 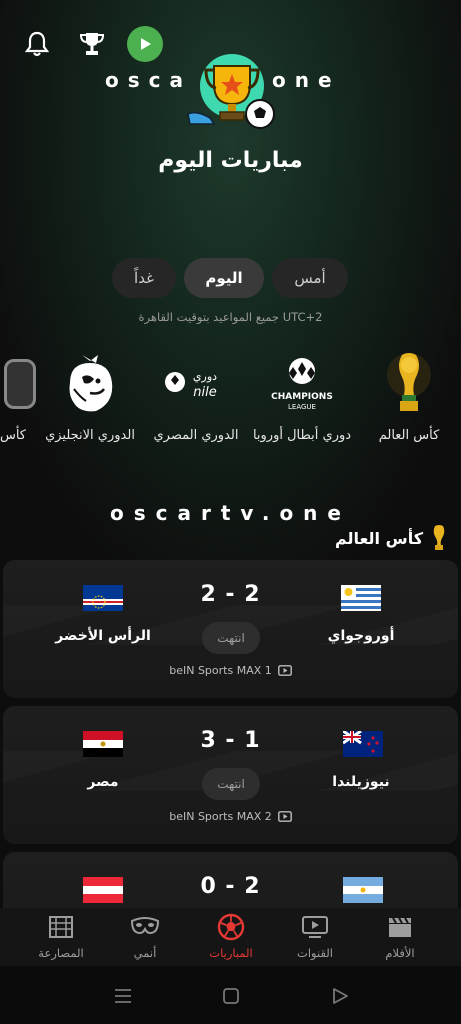 What do you see at coordinates (220, 816) in the screenshot?
I see `channel-name: beIN Sports MAX 2` at bounding box center [220, 816].